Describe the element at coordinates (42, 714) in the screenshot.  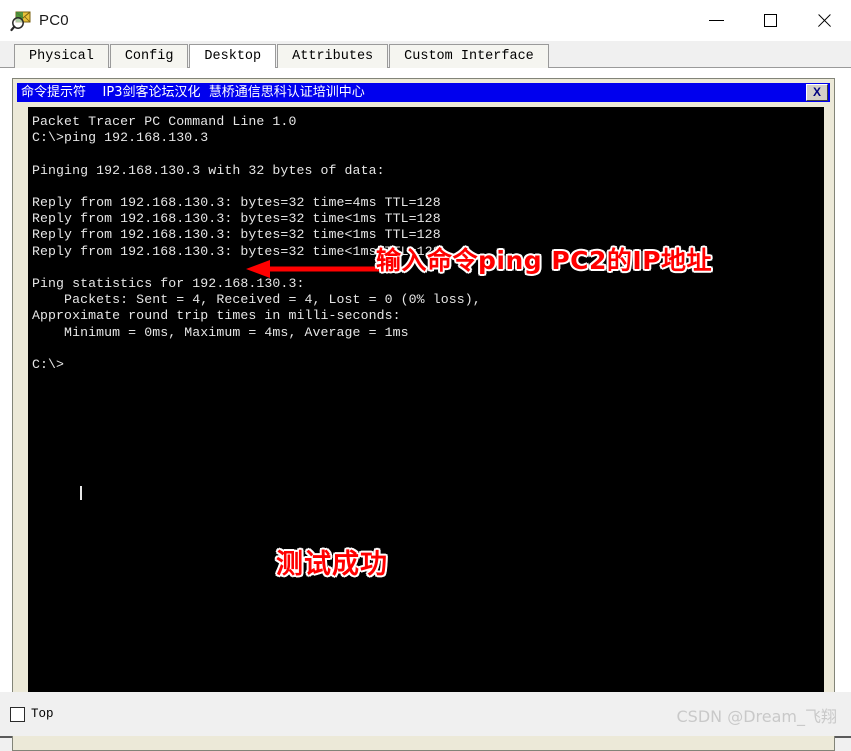
I see `top-checkbox-label: Top` at that location.